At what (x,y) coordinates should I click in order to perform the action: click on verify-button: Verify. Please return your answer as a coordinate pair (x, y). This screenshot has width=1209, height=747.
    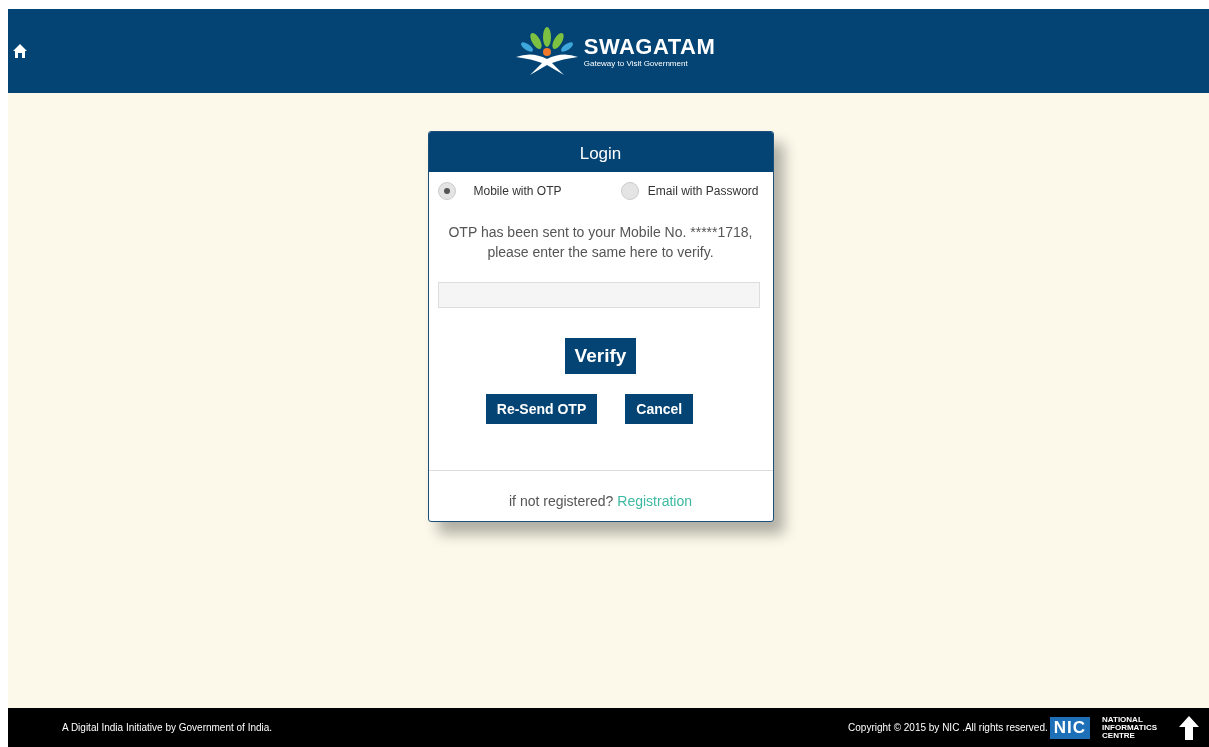
    Looking at the image, I should click on (600, 356).